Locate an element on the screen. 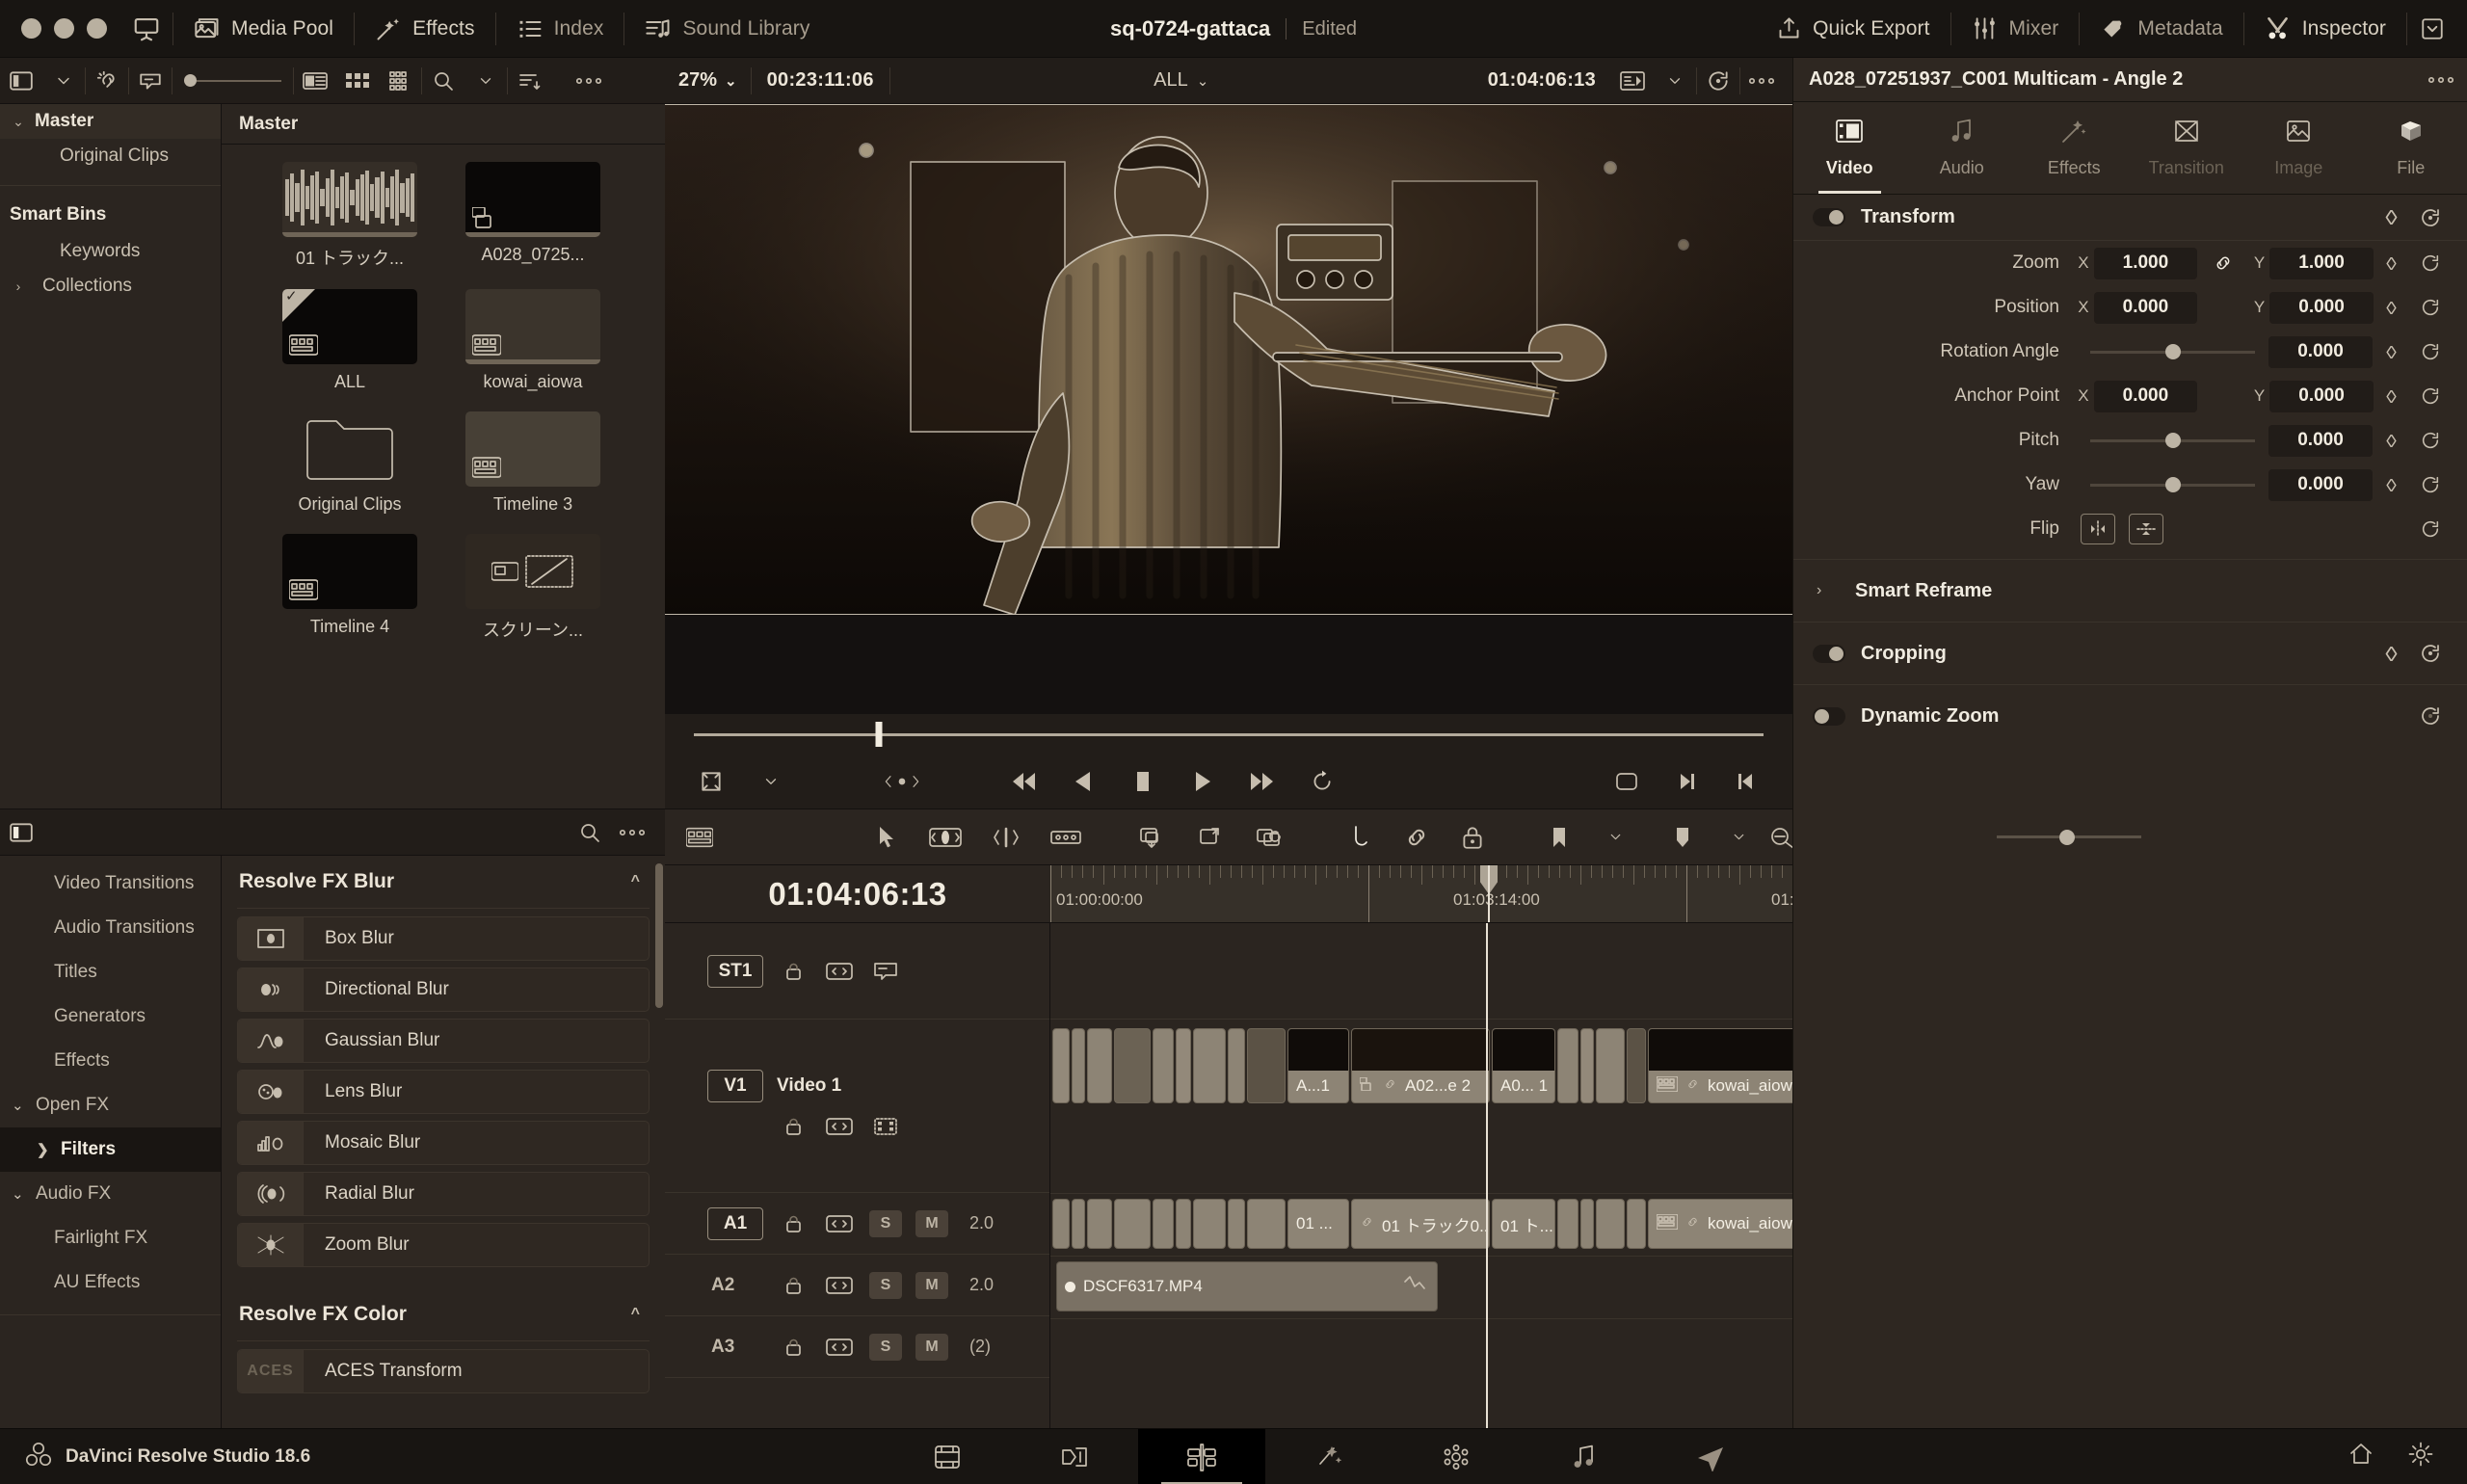 Image resolution: width=2467 pixels, height=1484 pixels. param-position-x-field: 0.000 is located at coordinates (2145, 307).